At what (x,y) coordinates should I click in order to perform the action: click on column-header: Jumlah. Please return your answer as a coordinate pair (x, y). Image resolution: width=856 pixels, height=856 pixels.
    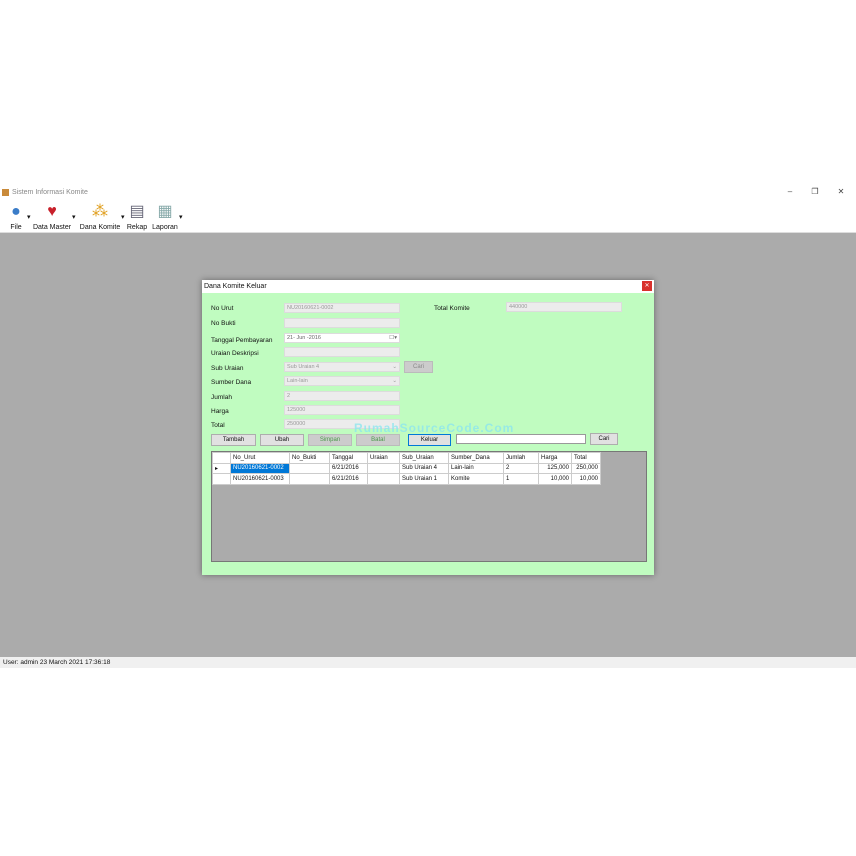
    Looking at the image, I should click on (521, 458).